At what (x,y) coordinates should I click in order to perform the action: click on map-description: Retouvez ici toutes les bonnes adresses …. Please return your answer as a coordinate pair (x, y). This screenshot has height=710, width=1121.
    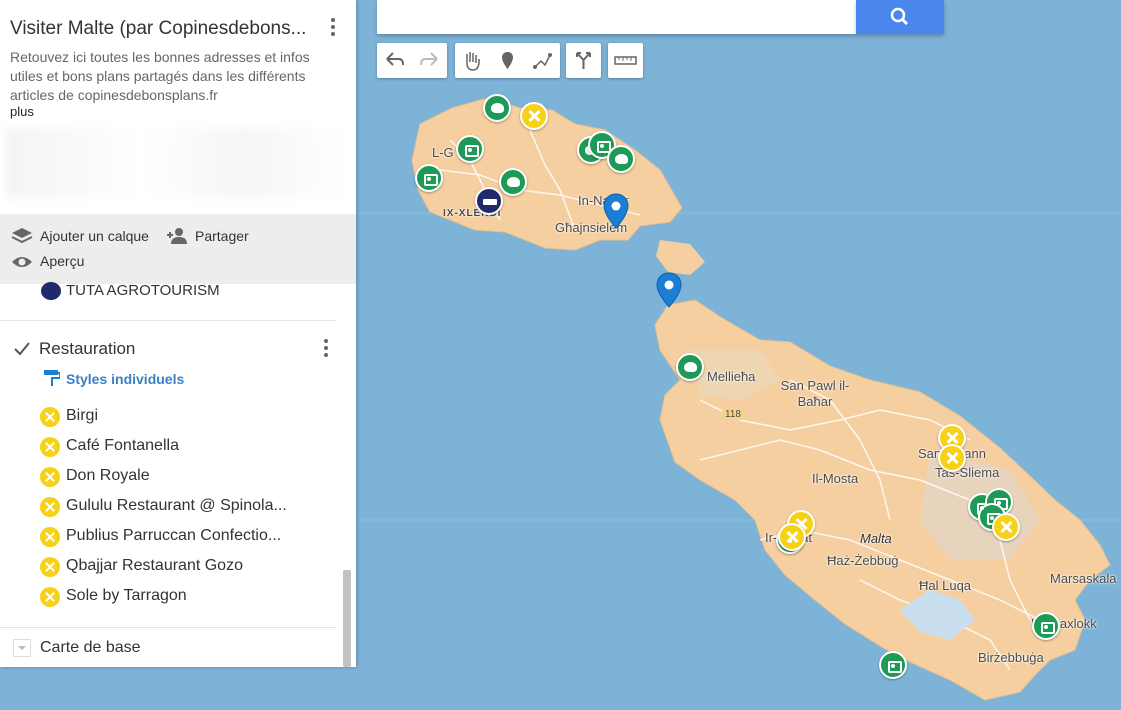
    Looking at the image, I should click on (160, 76).